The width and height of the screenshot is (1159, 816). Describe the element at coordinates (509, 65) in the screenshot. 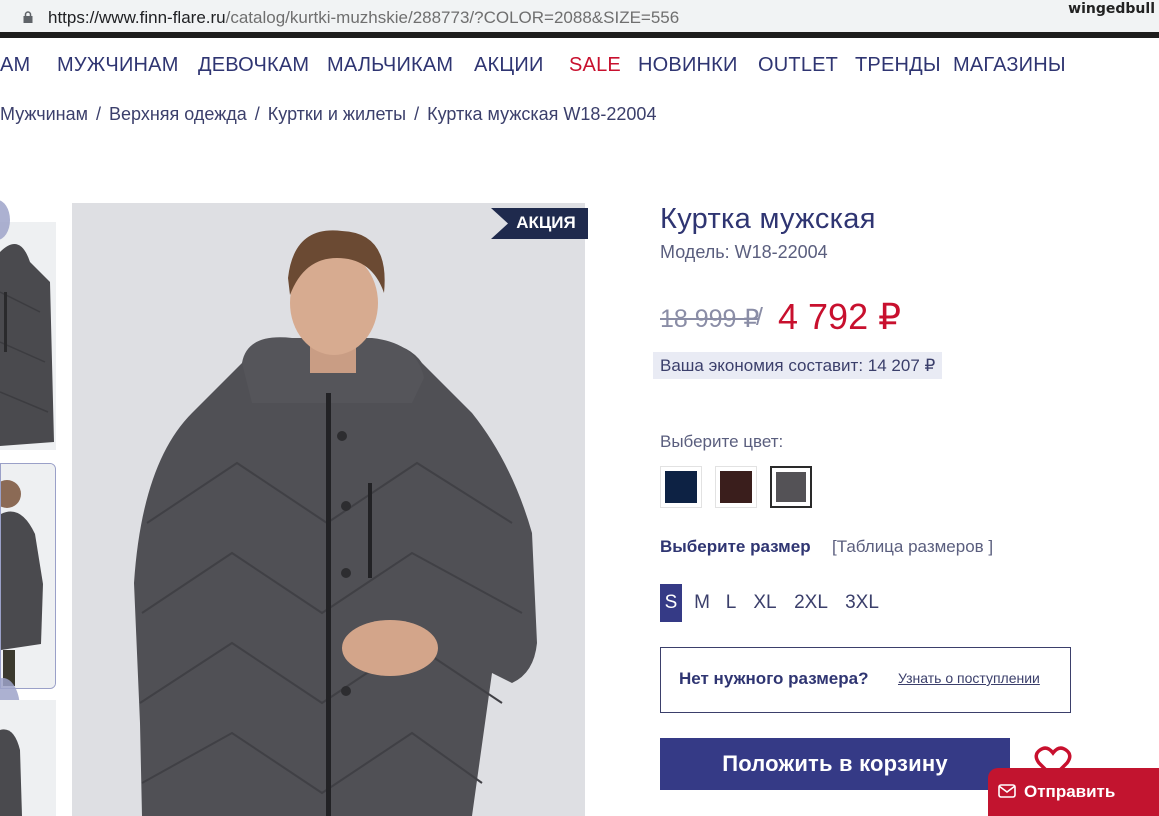

I see `nav-item-promotions: АКЦИИ` at that location.